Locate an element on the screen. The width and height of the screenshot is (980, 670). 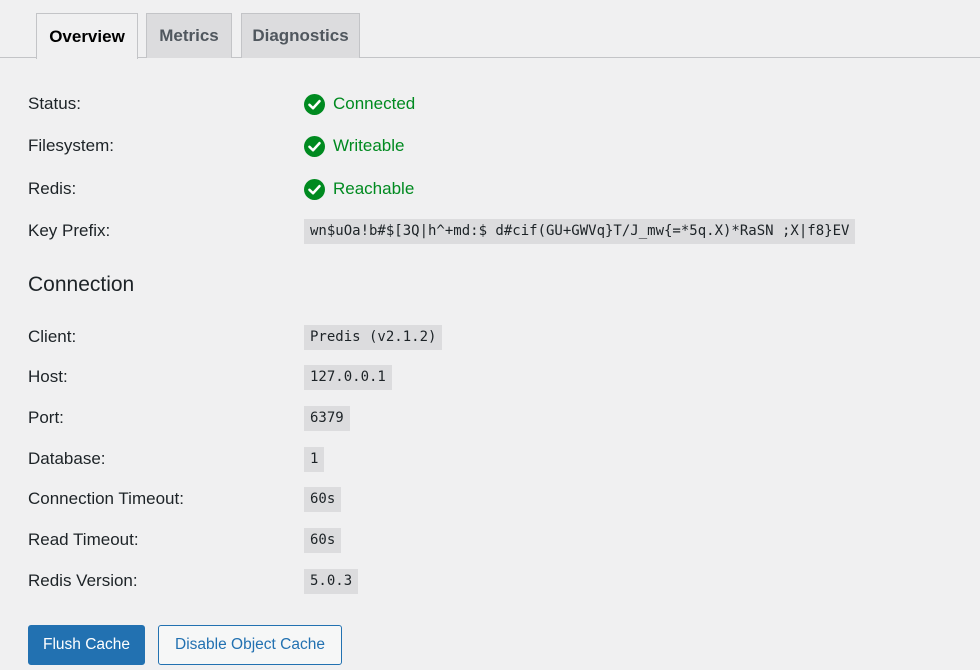
tab-diagnostics: Diagnostics is located at coordinates (300, 35).